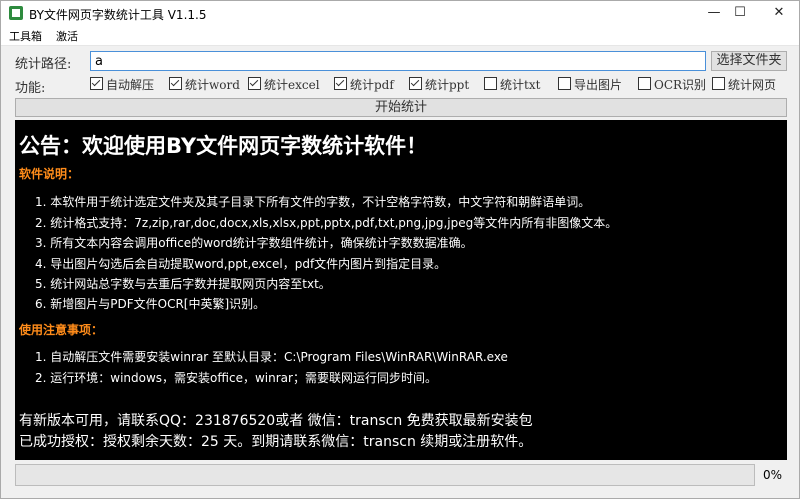  What do you see at coordinates (749, 61) in the screenshot?
I see `browse-folder-button: 选择文件夹` at bounding box center [749, 61].